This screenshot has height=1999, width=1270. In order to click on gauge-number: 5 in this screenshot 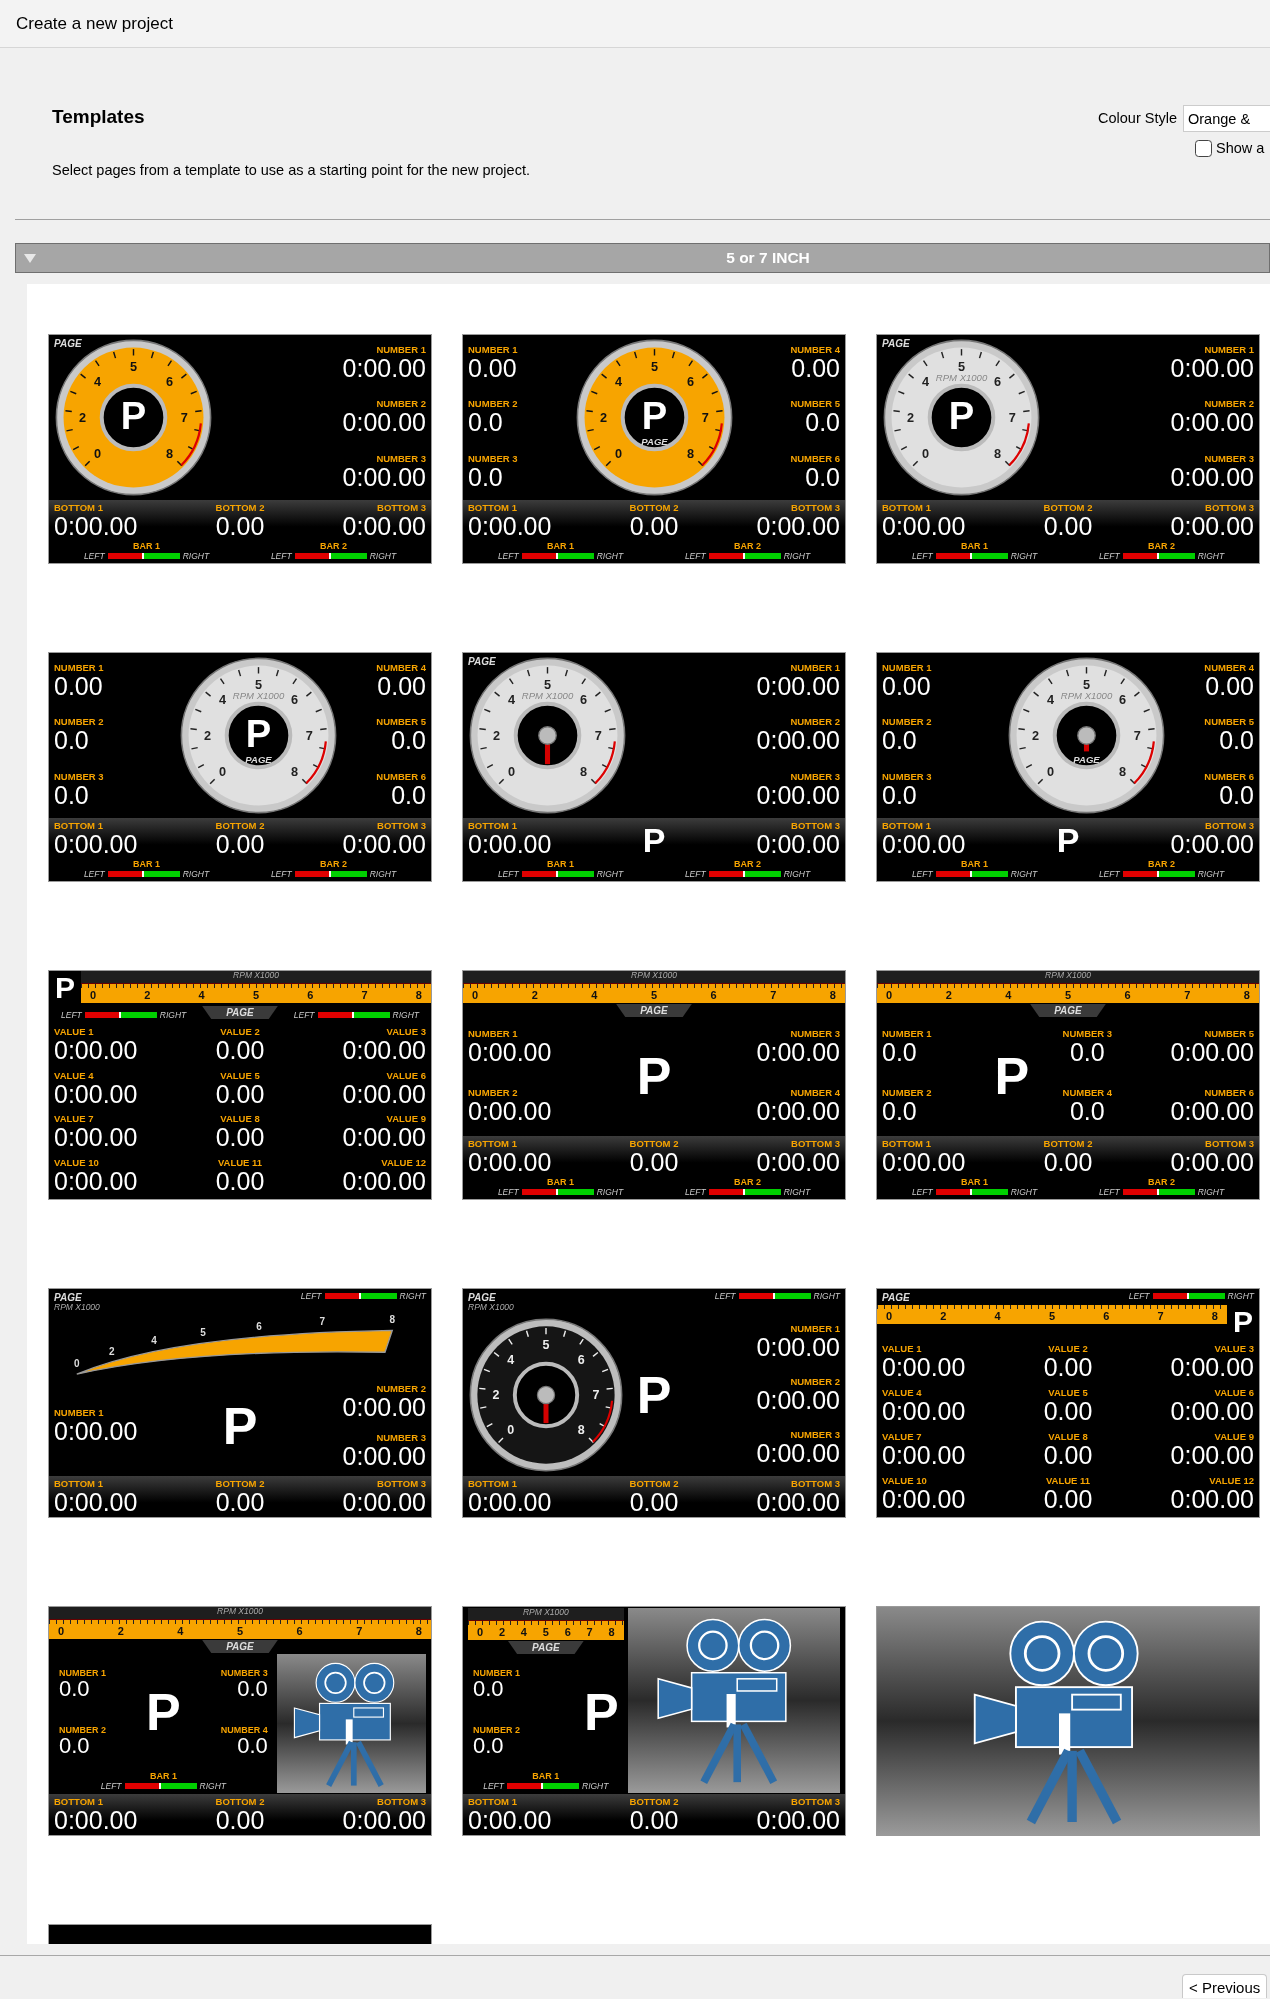, I will do `click(203, 1333)`.